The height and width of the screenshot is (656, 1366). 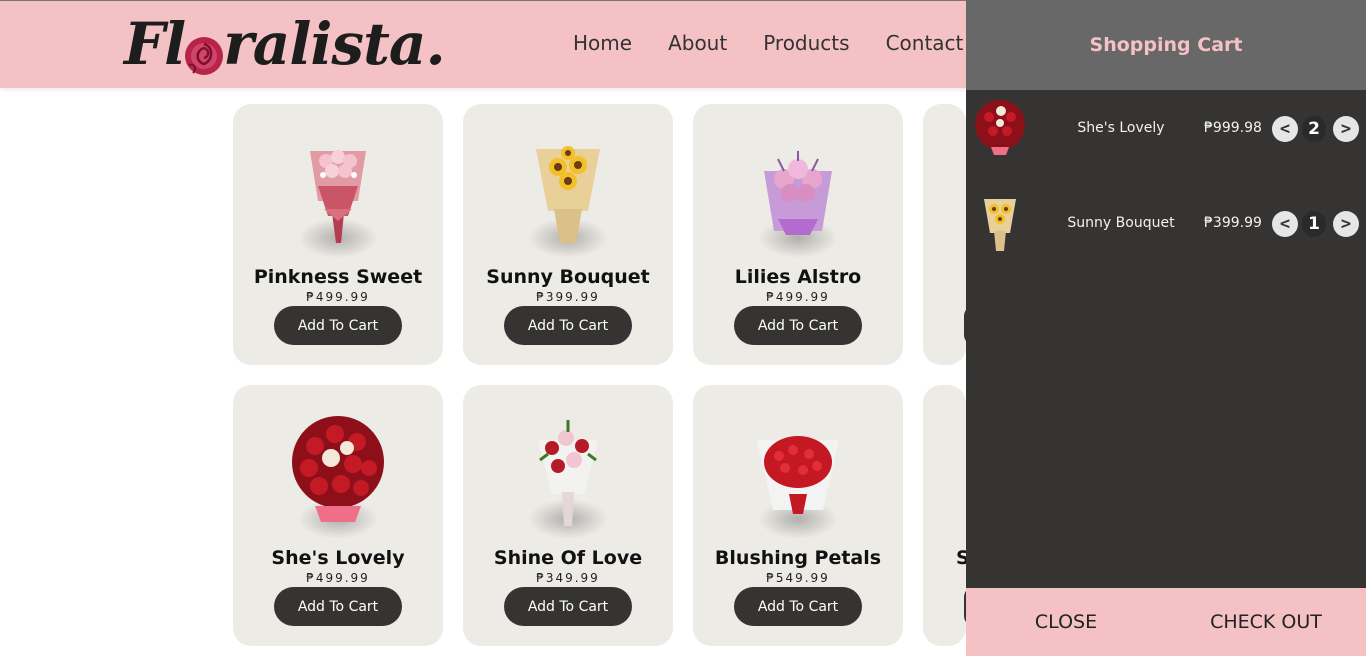 What do you see at coordinates (568, 558) in the screenshot?
I see `product-name: Shine Of Love` at bounding box center [568, 558].